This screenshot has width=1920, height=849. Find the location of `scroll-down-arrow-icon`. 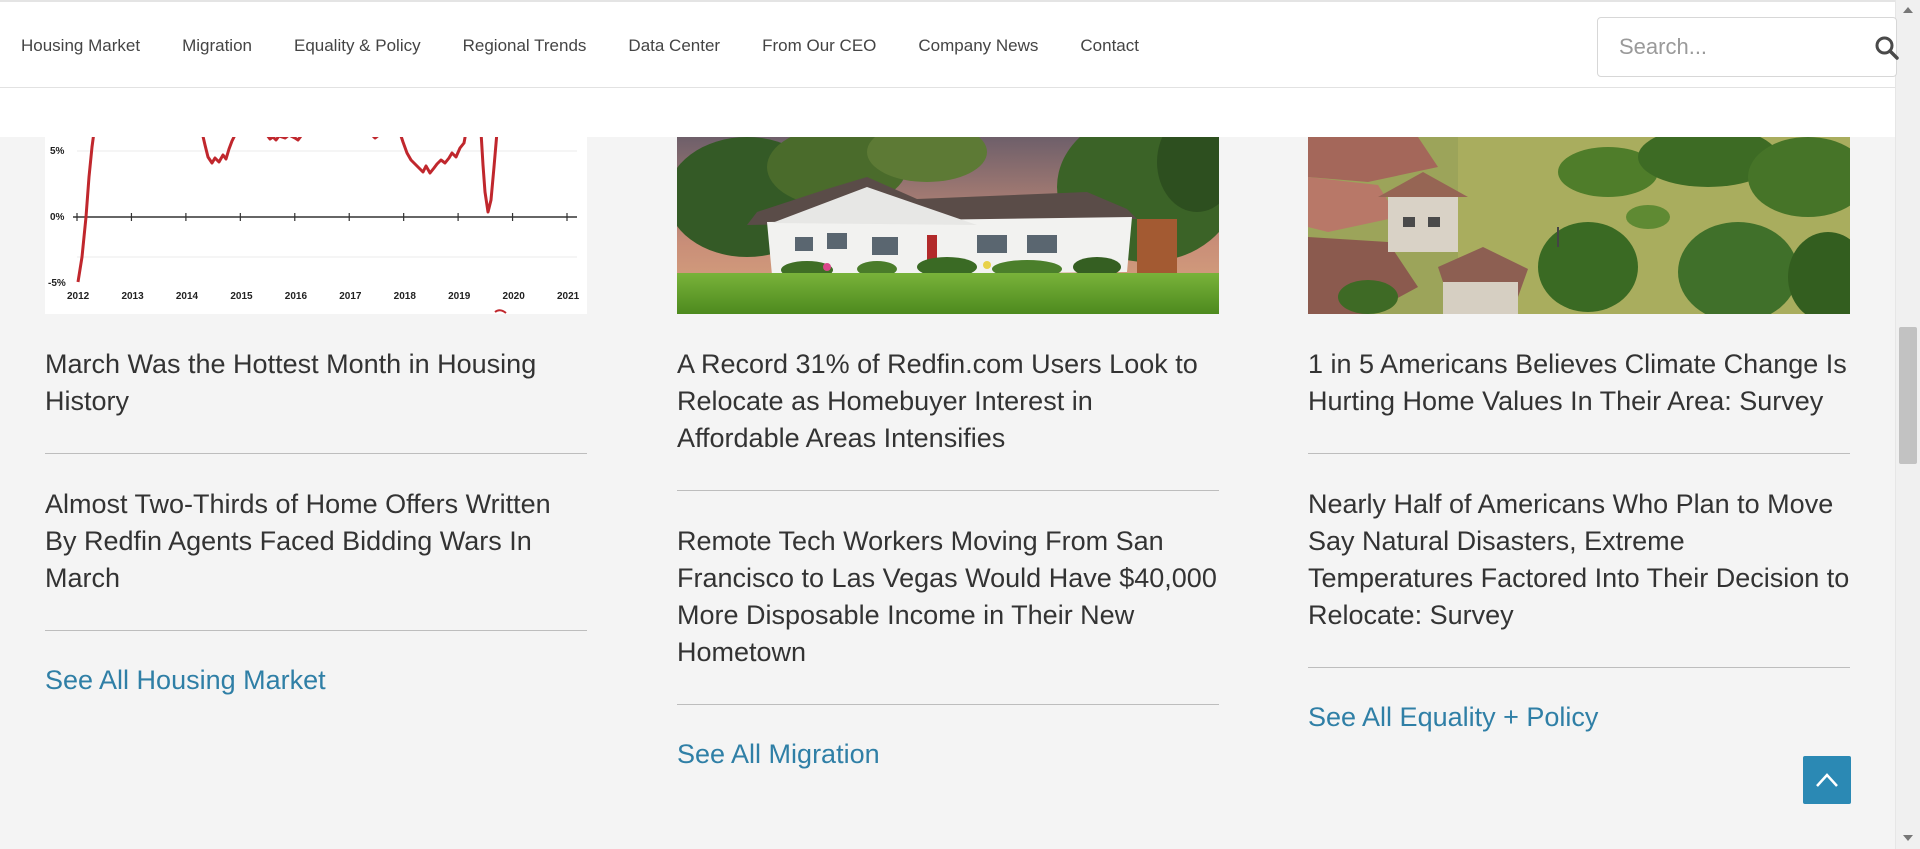

scroll-down-arrow-icon is located at coordinates (1908, 838).